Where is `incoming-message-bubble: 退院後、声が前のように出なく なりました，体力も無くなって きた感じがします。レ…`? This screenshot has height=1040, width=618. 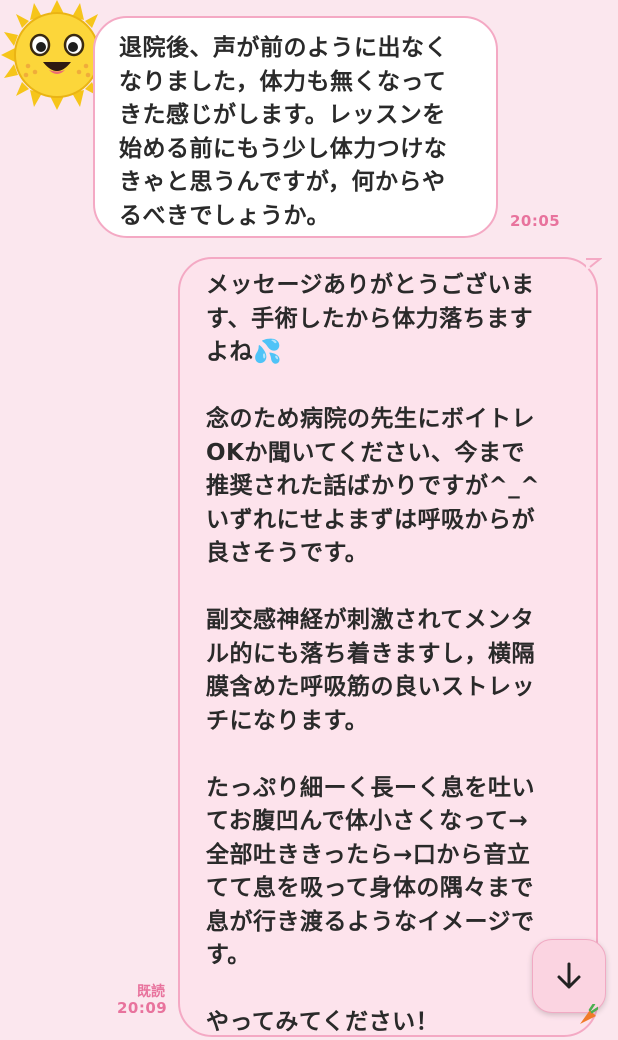 incoming-message-bubble: 退院後、声が前のように出なく なりました，体力も無くなって きた感じがします。レ… is located at coordinates (295, 127).